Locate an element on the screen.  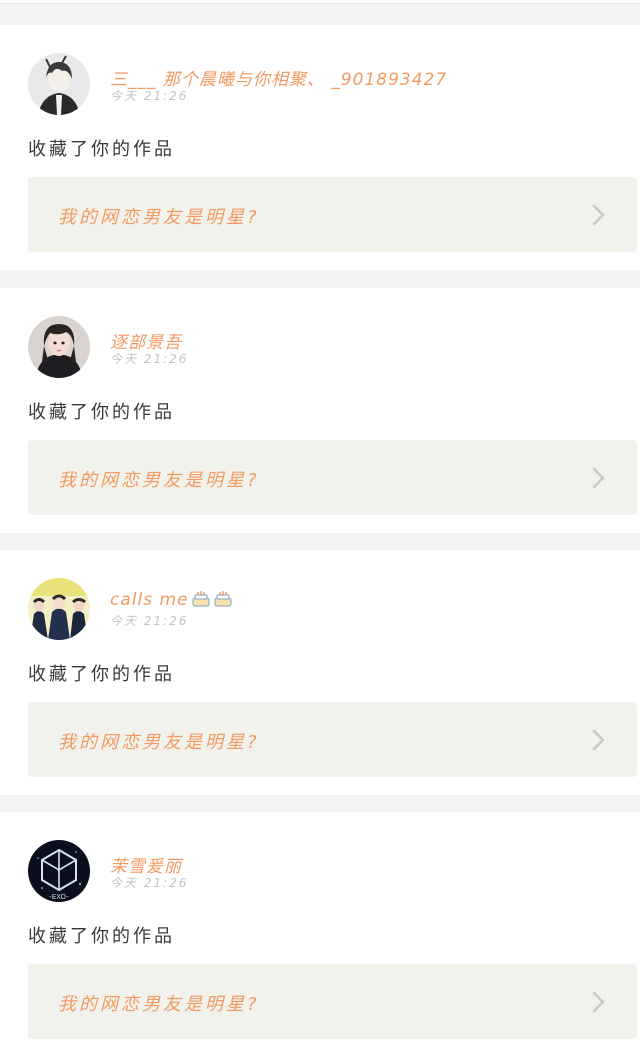
avatar-group-photo-icon is located at coordinates (59, 609).